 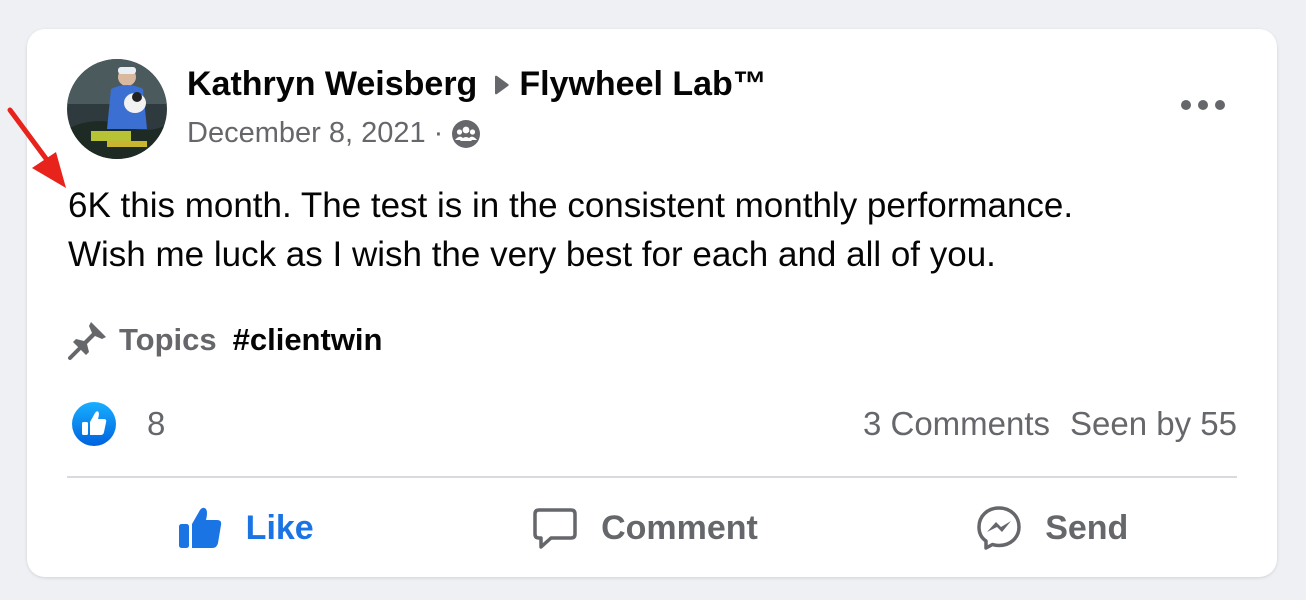 I want to click on comment-icon, so click(x=555, y=528).